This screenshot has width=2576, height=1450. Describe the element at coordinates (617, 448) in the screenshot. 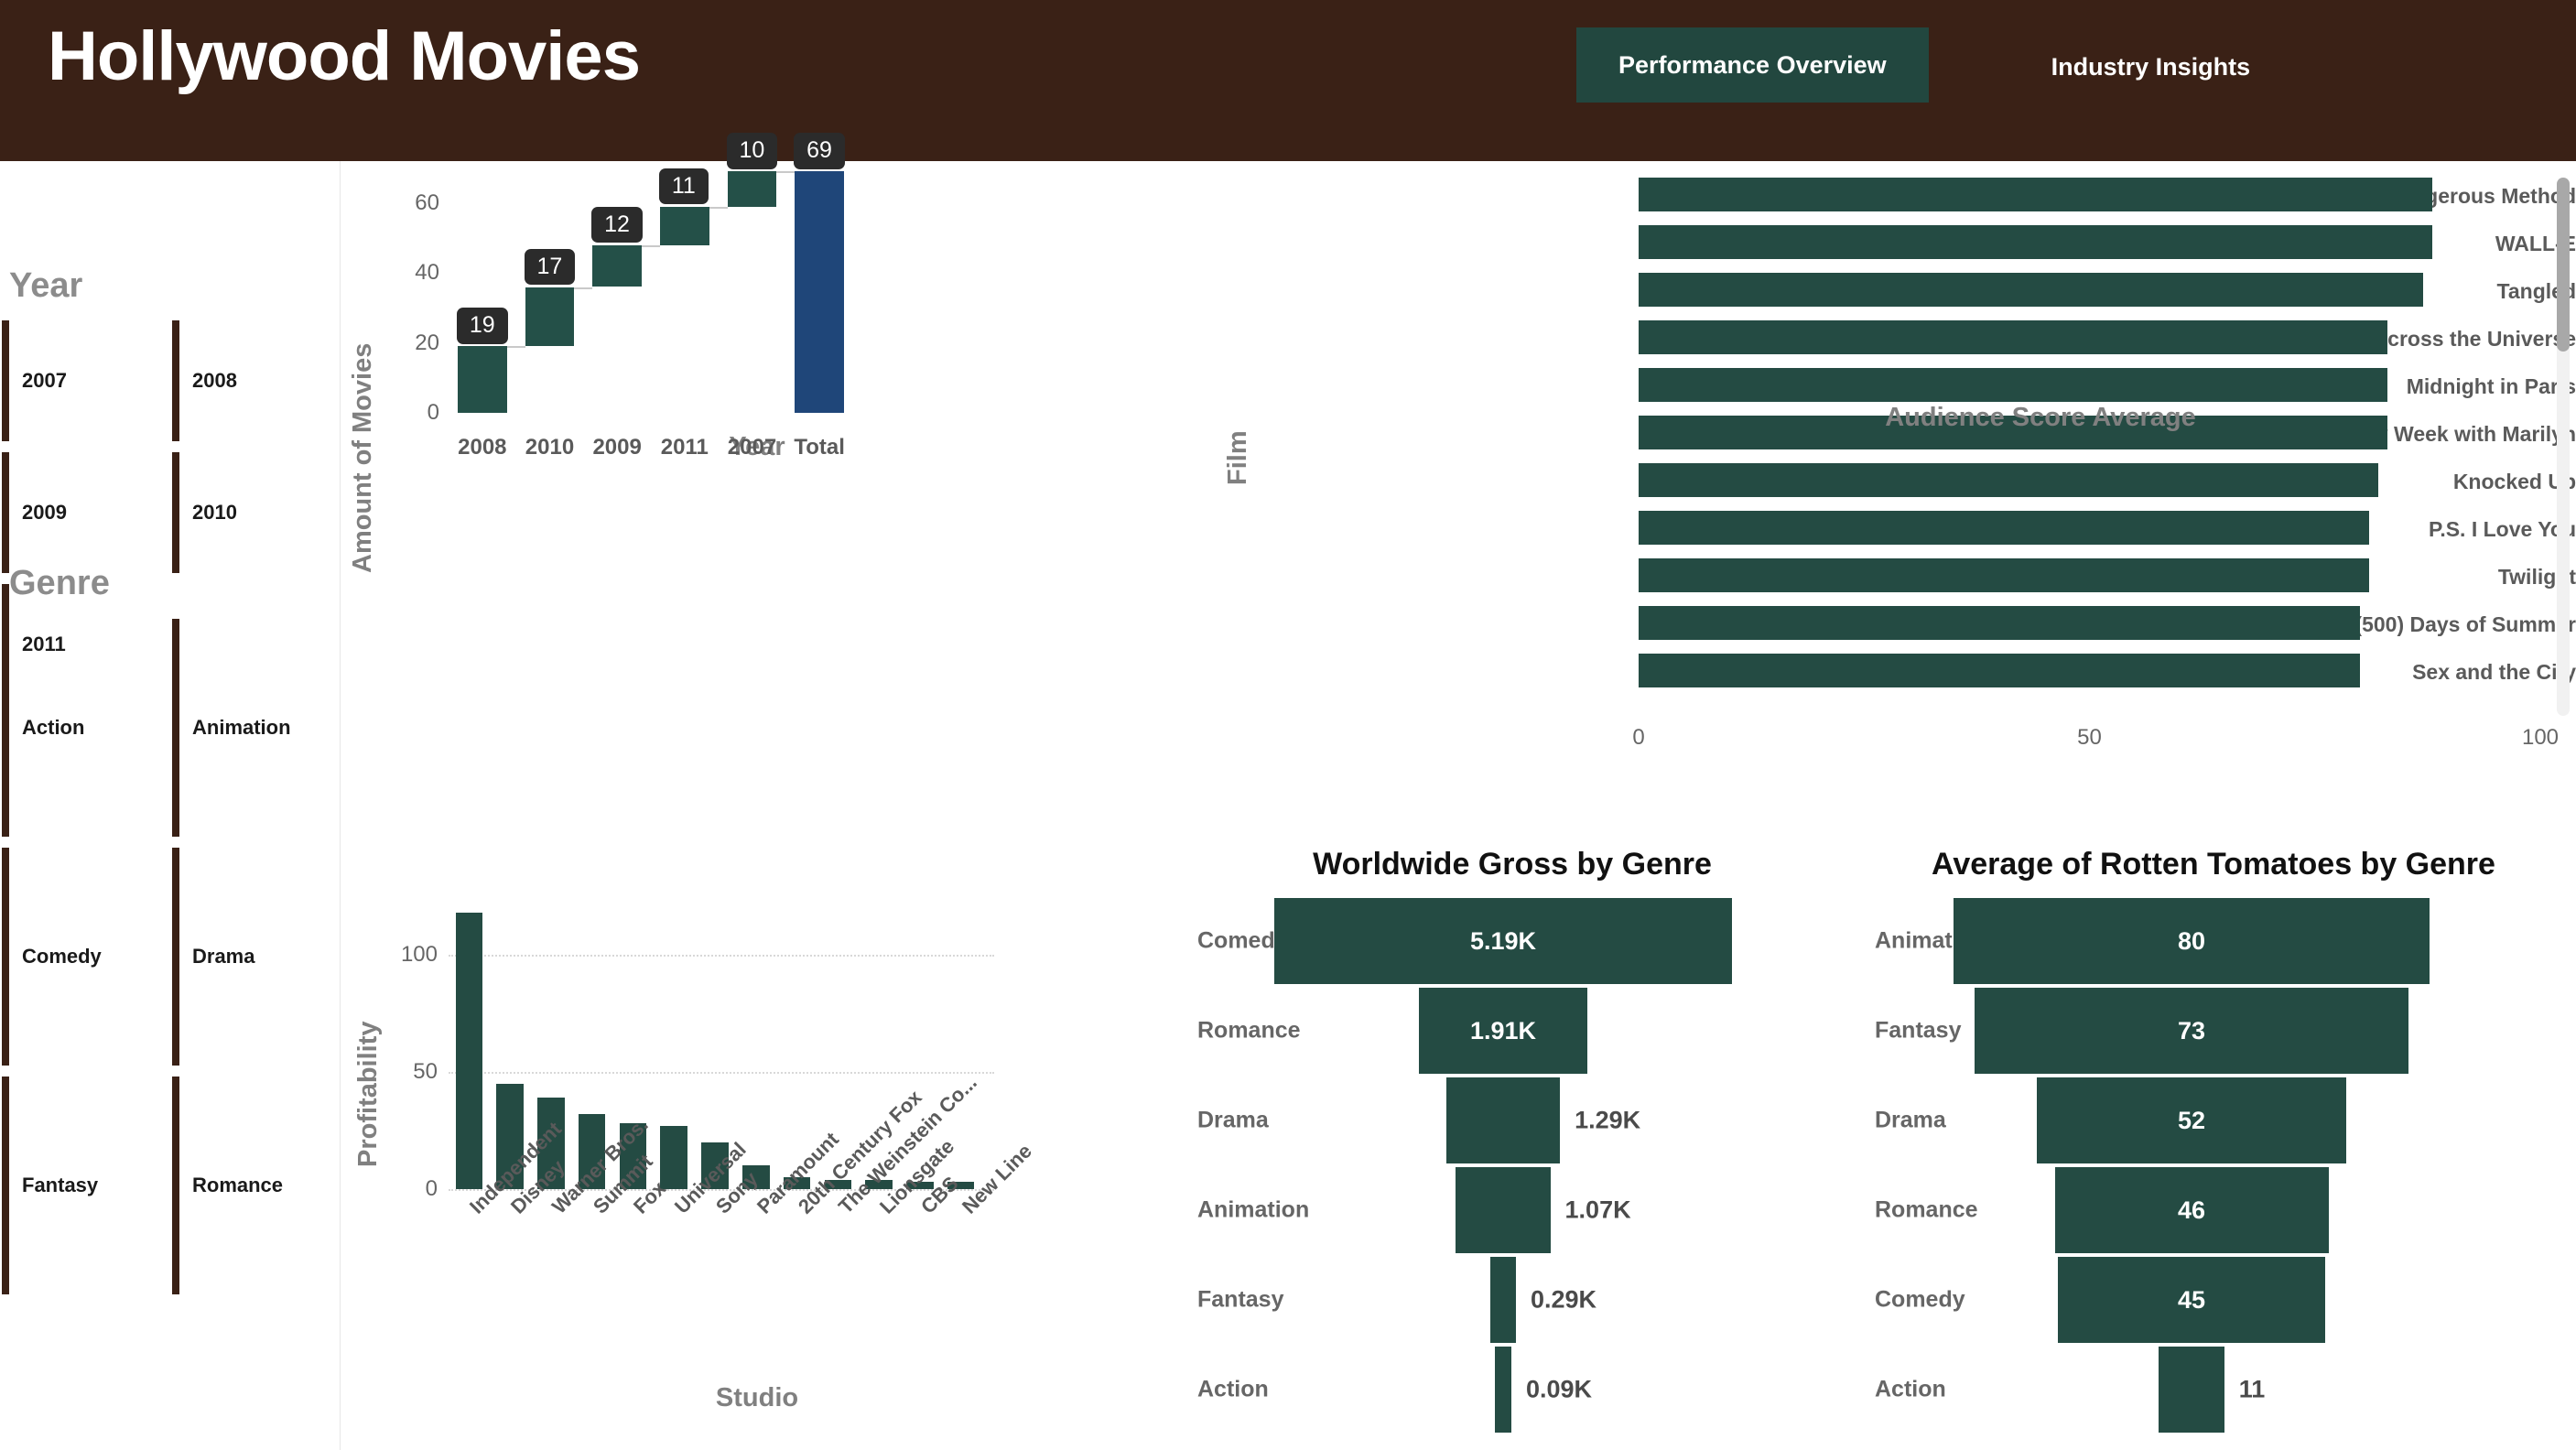

I see `waterfall-x-tick-label: 2009` at that location.